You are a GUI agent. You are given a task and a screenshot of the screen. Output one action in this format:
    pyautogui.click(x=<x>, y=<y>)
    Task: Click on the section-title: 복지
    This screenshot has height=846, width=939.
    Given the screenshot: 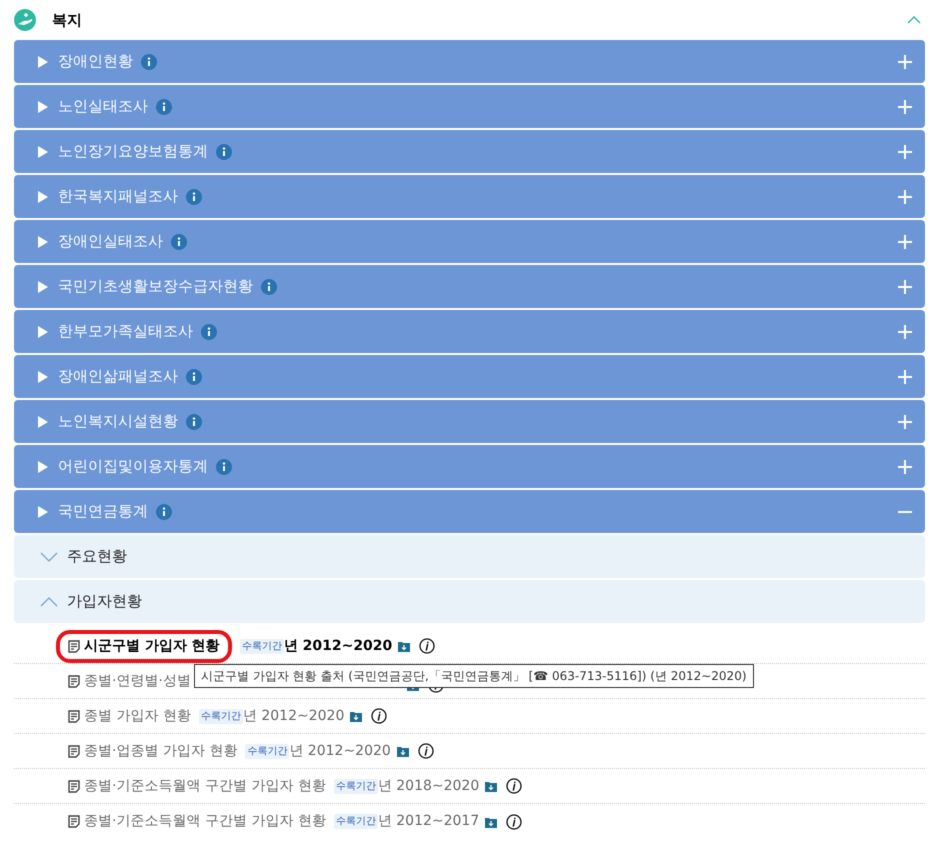 What is the action you would take?
    pyautogui.click(x=67, y=20)
    